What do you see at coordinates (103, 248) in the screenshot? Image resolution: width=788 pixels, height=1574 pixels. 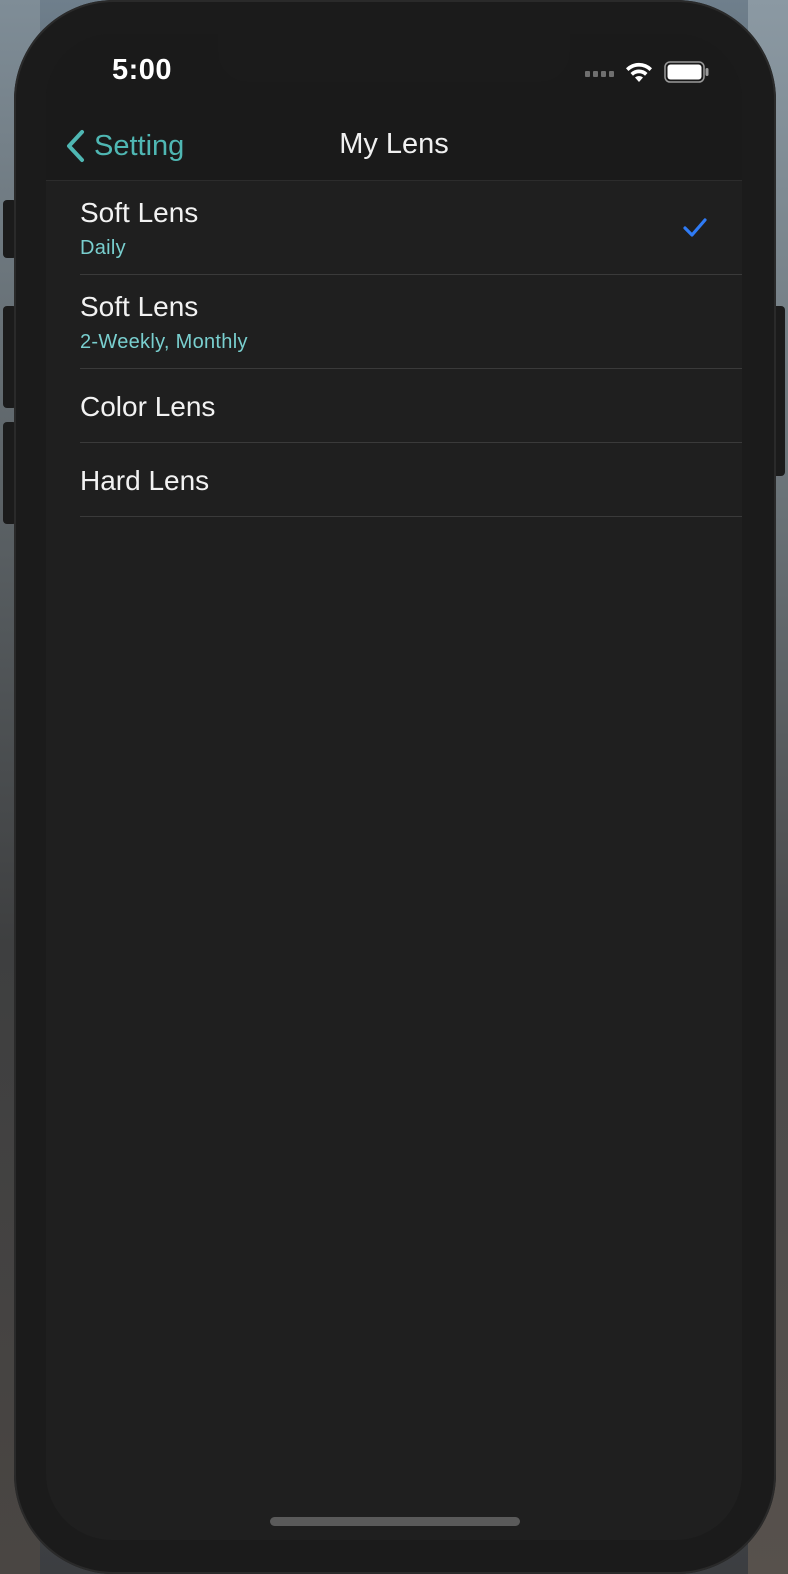 I see `lens-option-subtitle: Daily` at bounding box center [103, 248].